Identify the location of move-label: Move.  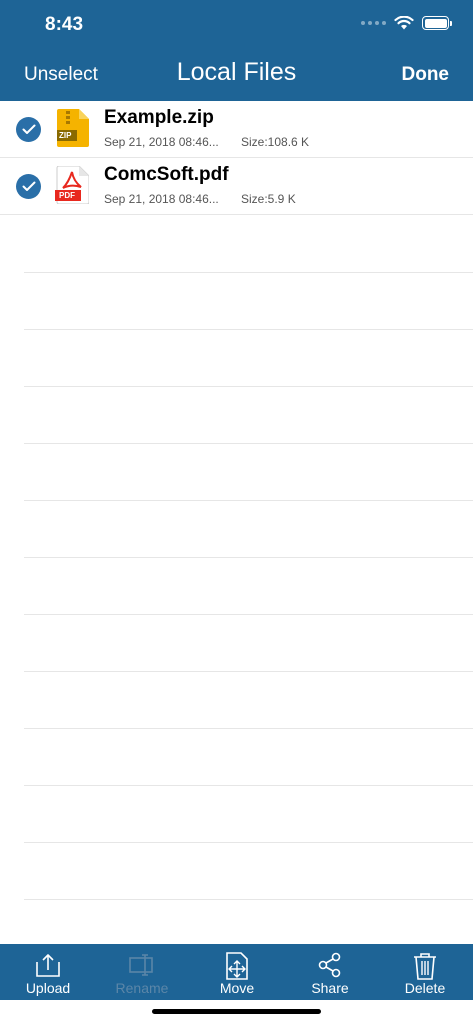
(237, 988).